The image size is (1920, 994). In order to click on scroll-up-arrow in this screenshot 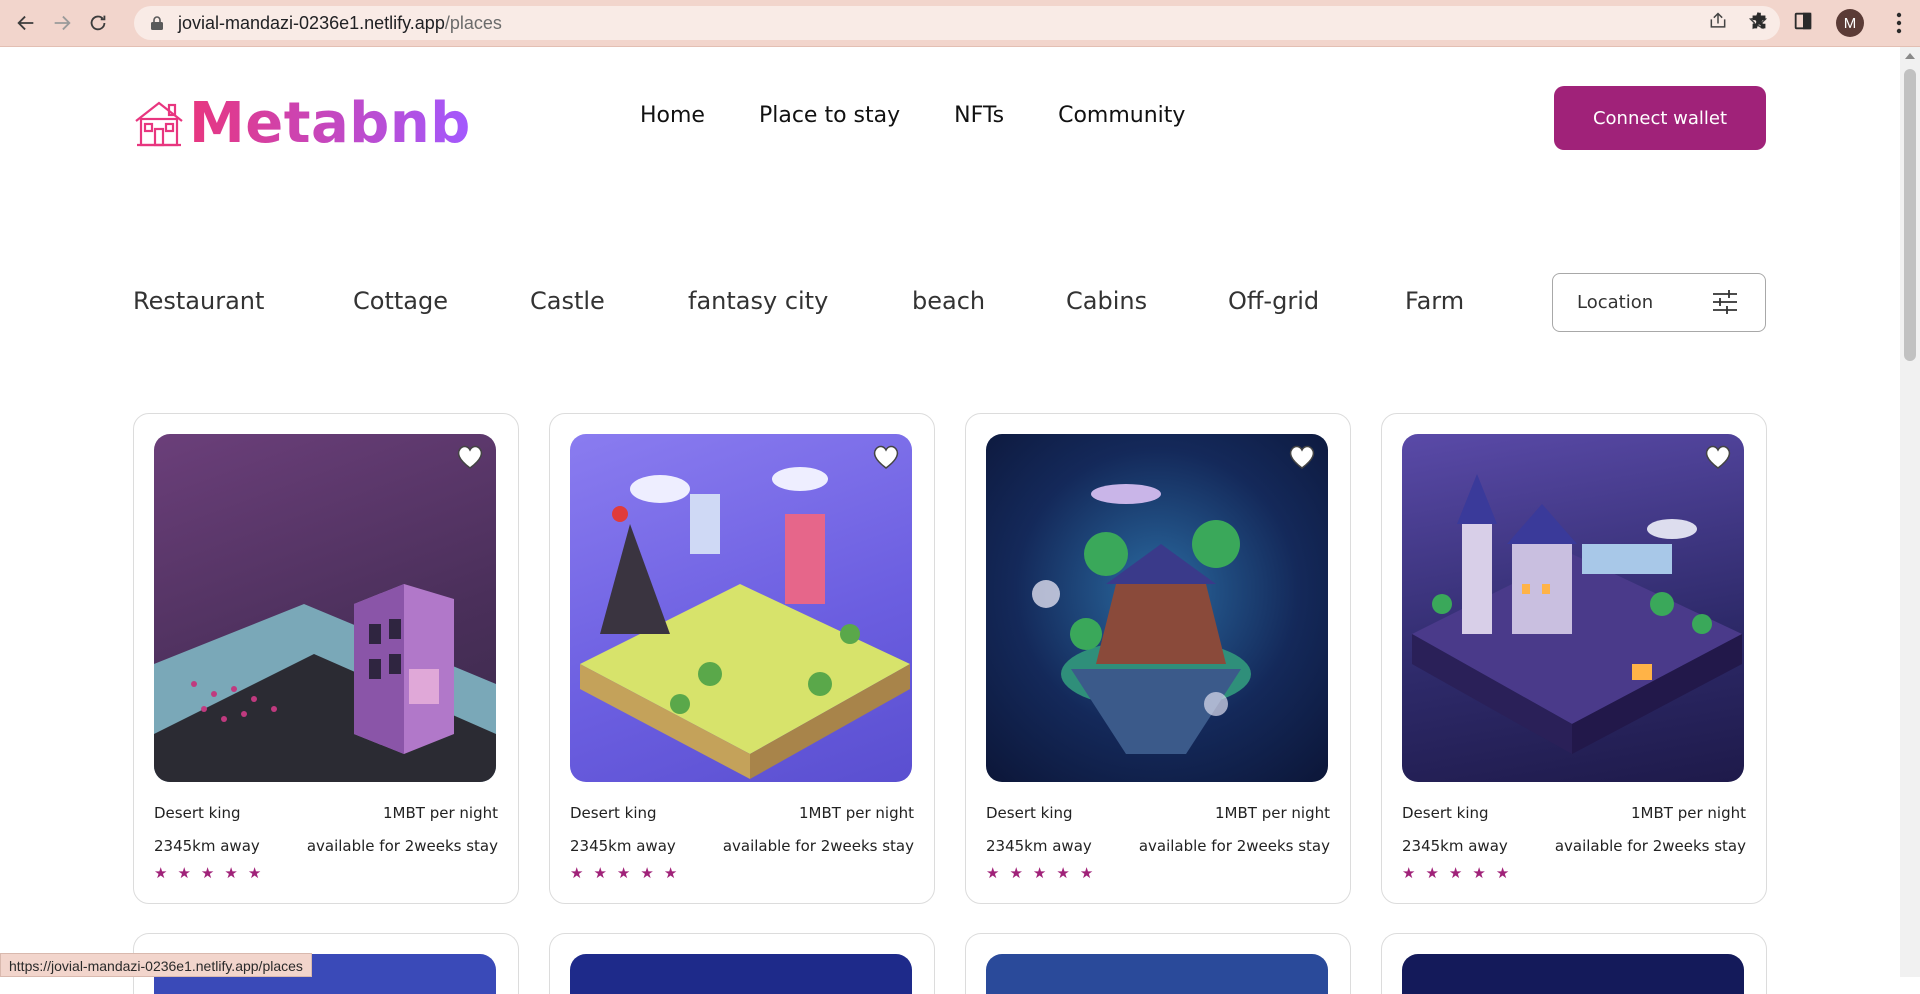, I will do `click(1910, 56)`.